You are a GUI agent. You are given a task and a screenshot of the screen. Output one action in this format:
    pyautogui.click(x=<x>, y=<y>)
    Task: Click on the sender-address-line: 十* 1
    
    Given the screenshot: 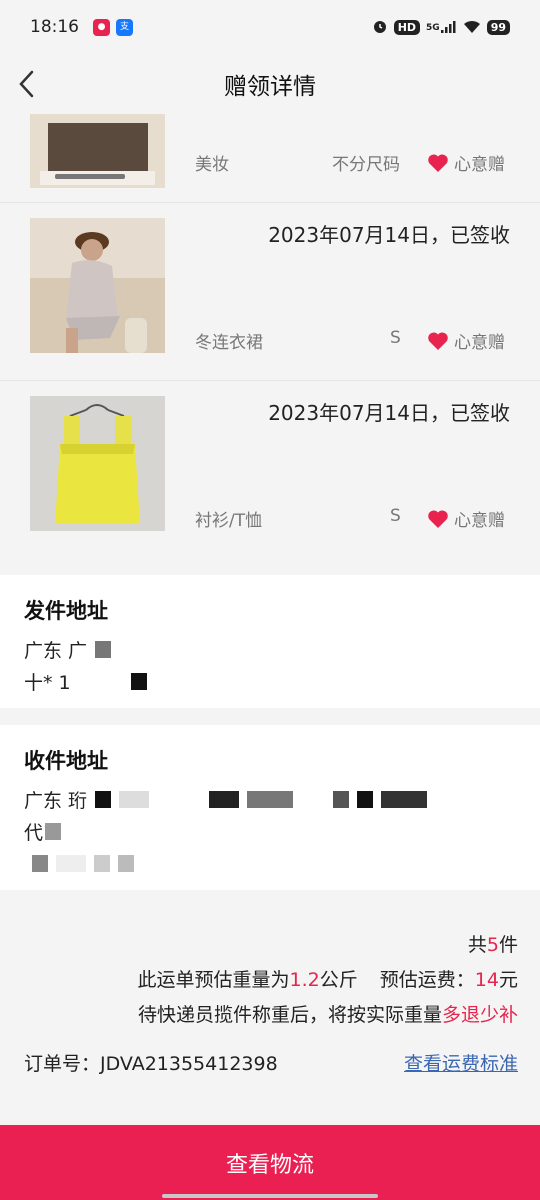 What is the action you would take?
    pyautogui.click(x=270, y=681)
    